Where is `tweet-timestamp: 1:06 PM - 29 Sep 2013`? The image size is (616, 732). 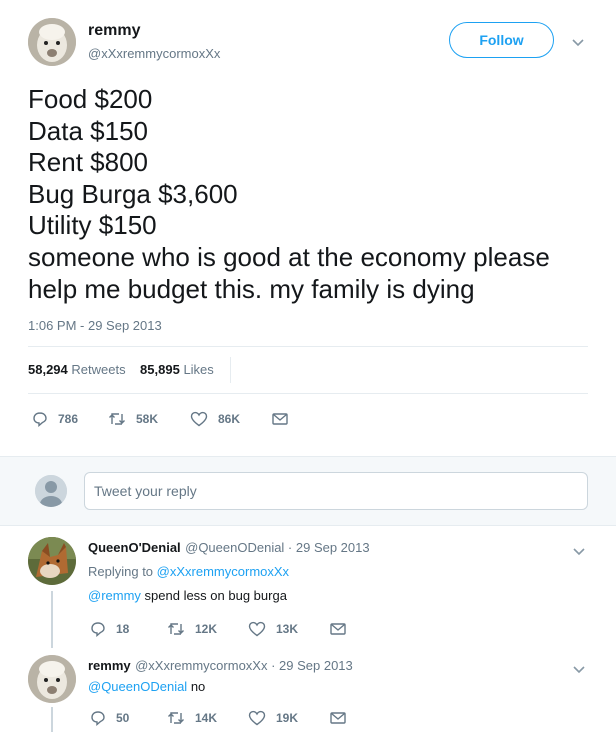 tweet-timestamp: 1:06 PM - 29 Sep 2013 is located at coordinates (95, 325).